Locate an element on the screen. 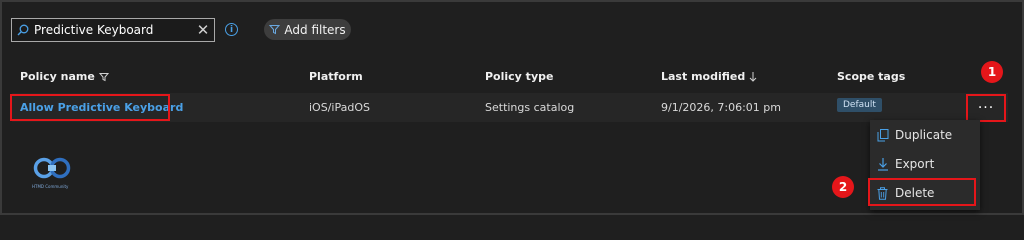  menu-item-export-label: Export is located at coordinates (915, 164).